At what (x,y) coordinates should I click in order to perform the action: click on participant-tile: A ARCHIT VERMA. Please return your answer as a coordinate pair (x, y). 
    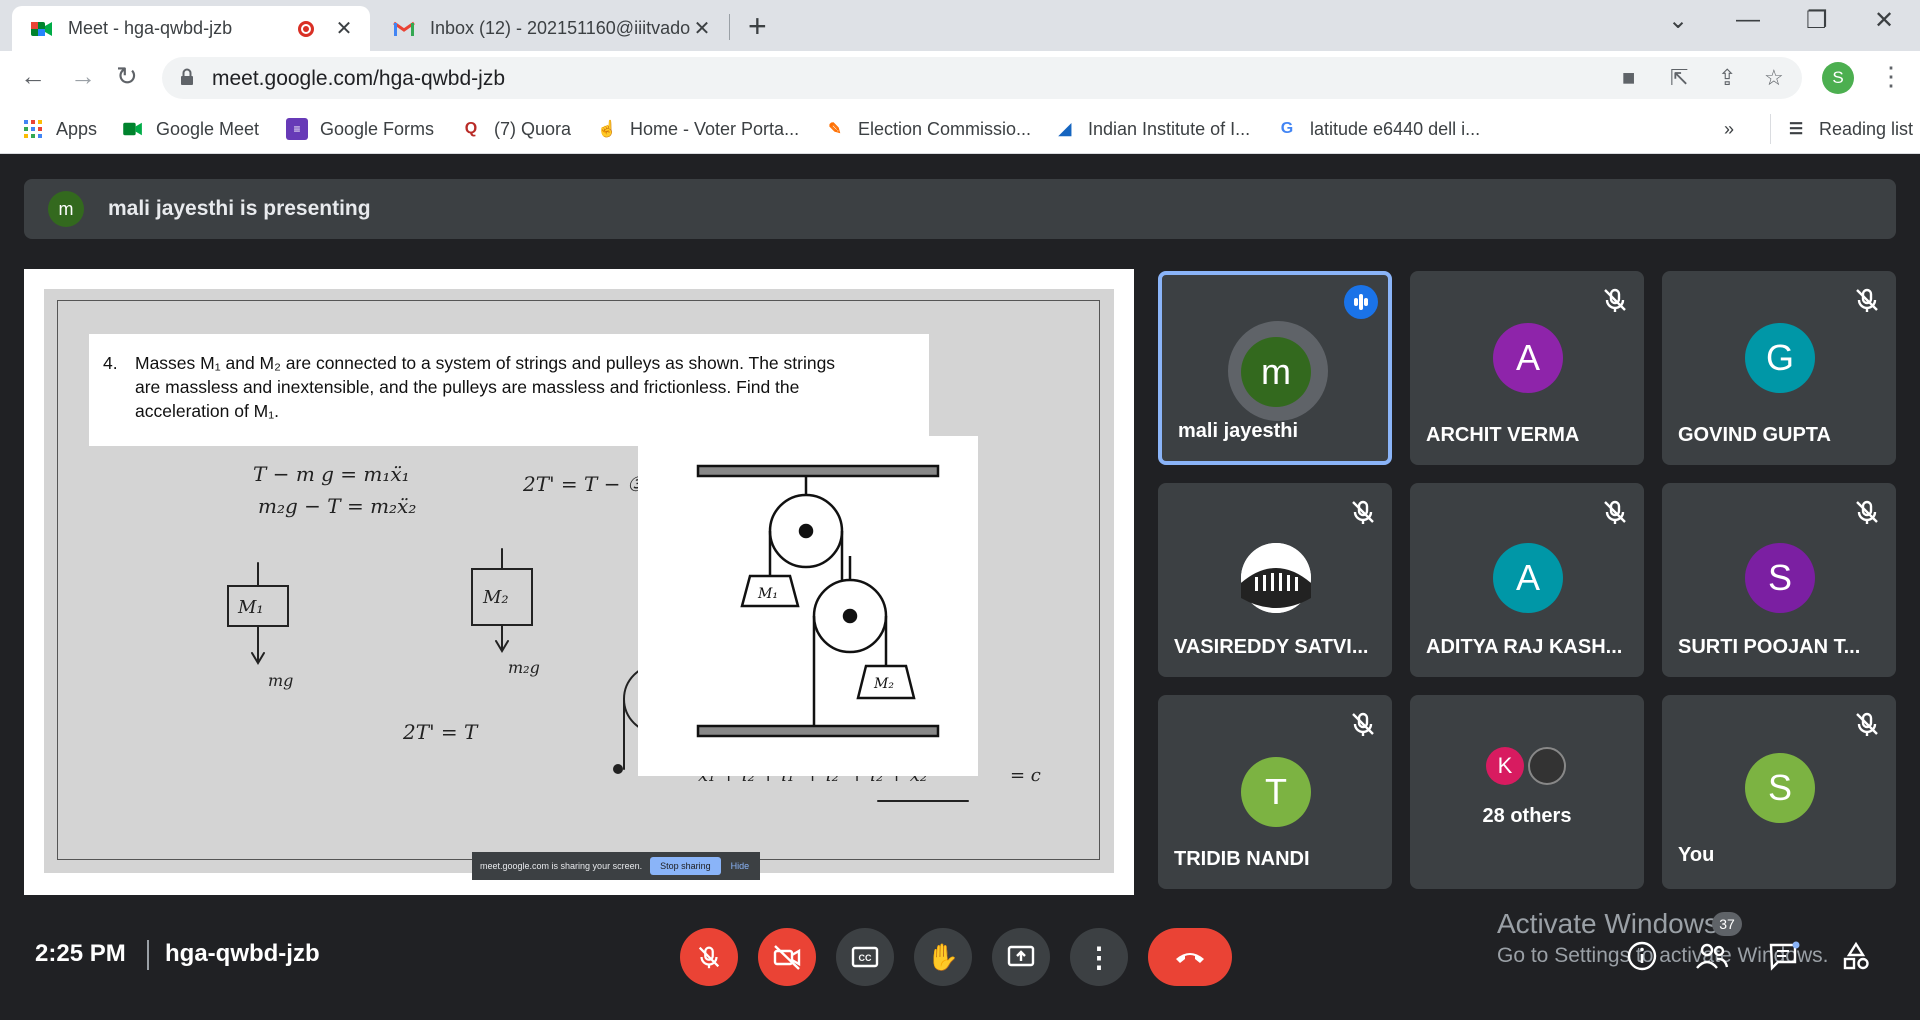
    Looking at the image, I should click on (1527, 368).